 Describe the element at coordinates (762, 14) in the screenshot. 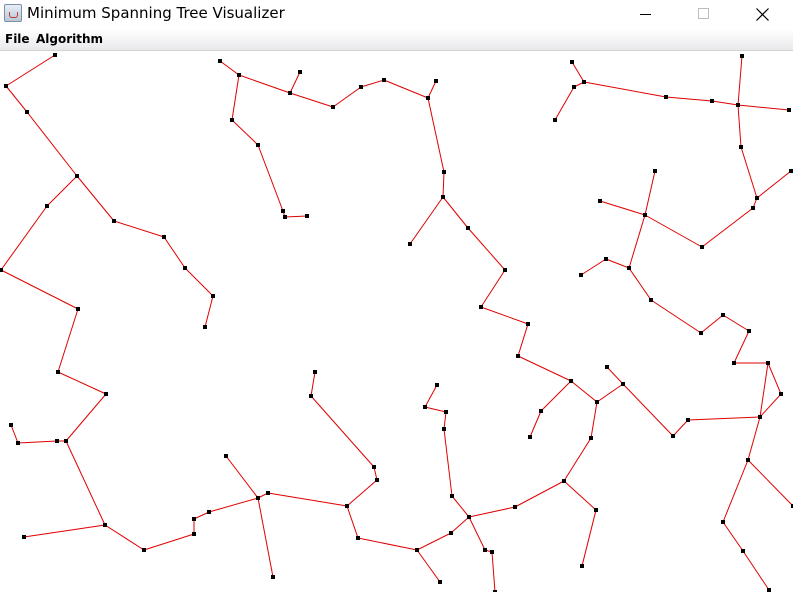

I see `close-button` at that location.